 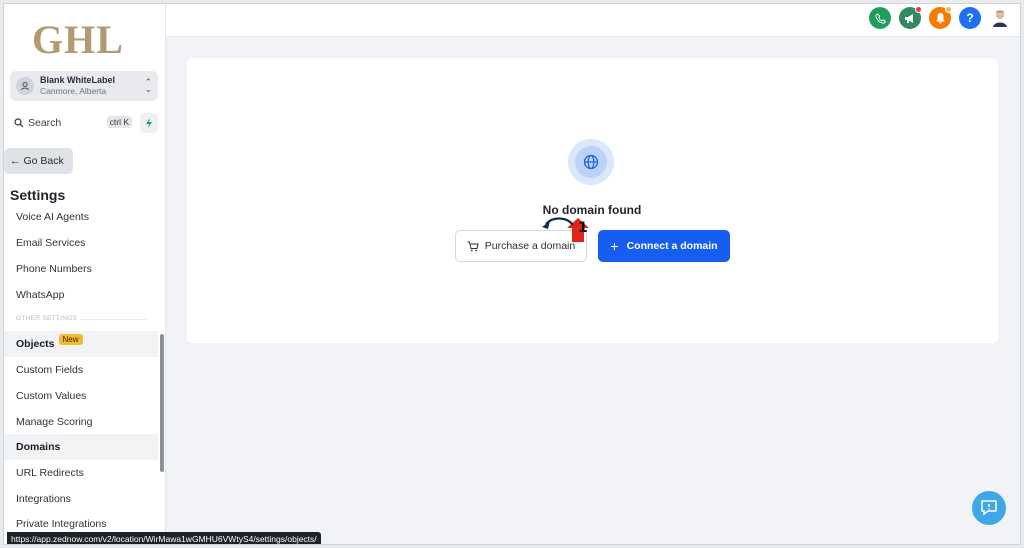 What do you see at coordinates (81, 295) in the screenshot?
I see `sidebar-item-whatsapp: WhatsApp` at bounding box center [81, 295].